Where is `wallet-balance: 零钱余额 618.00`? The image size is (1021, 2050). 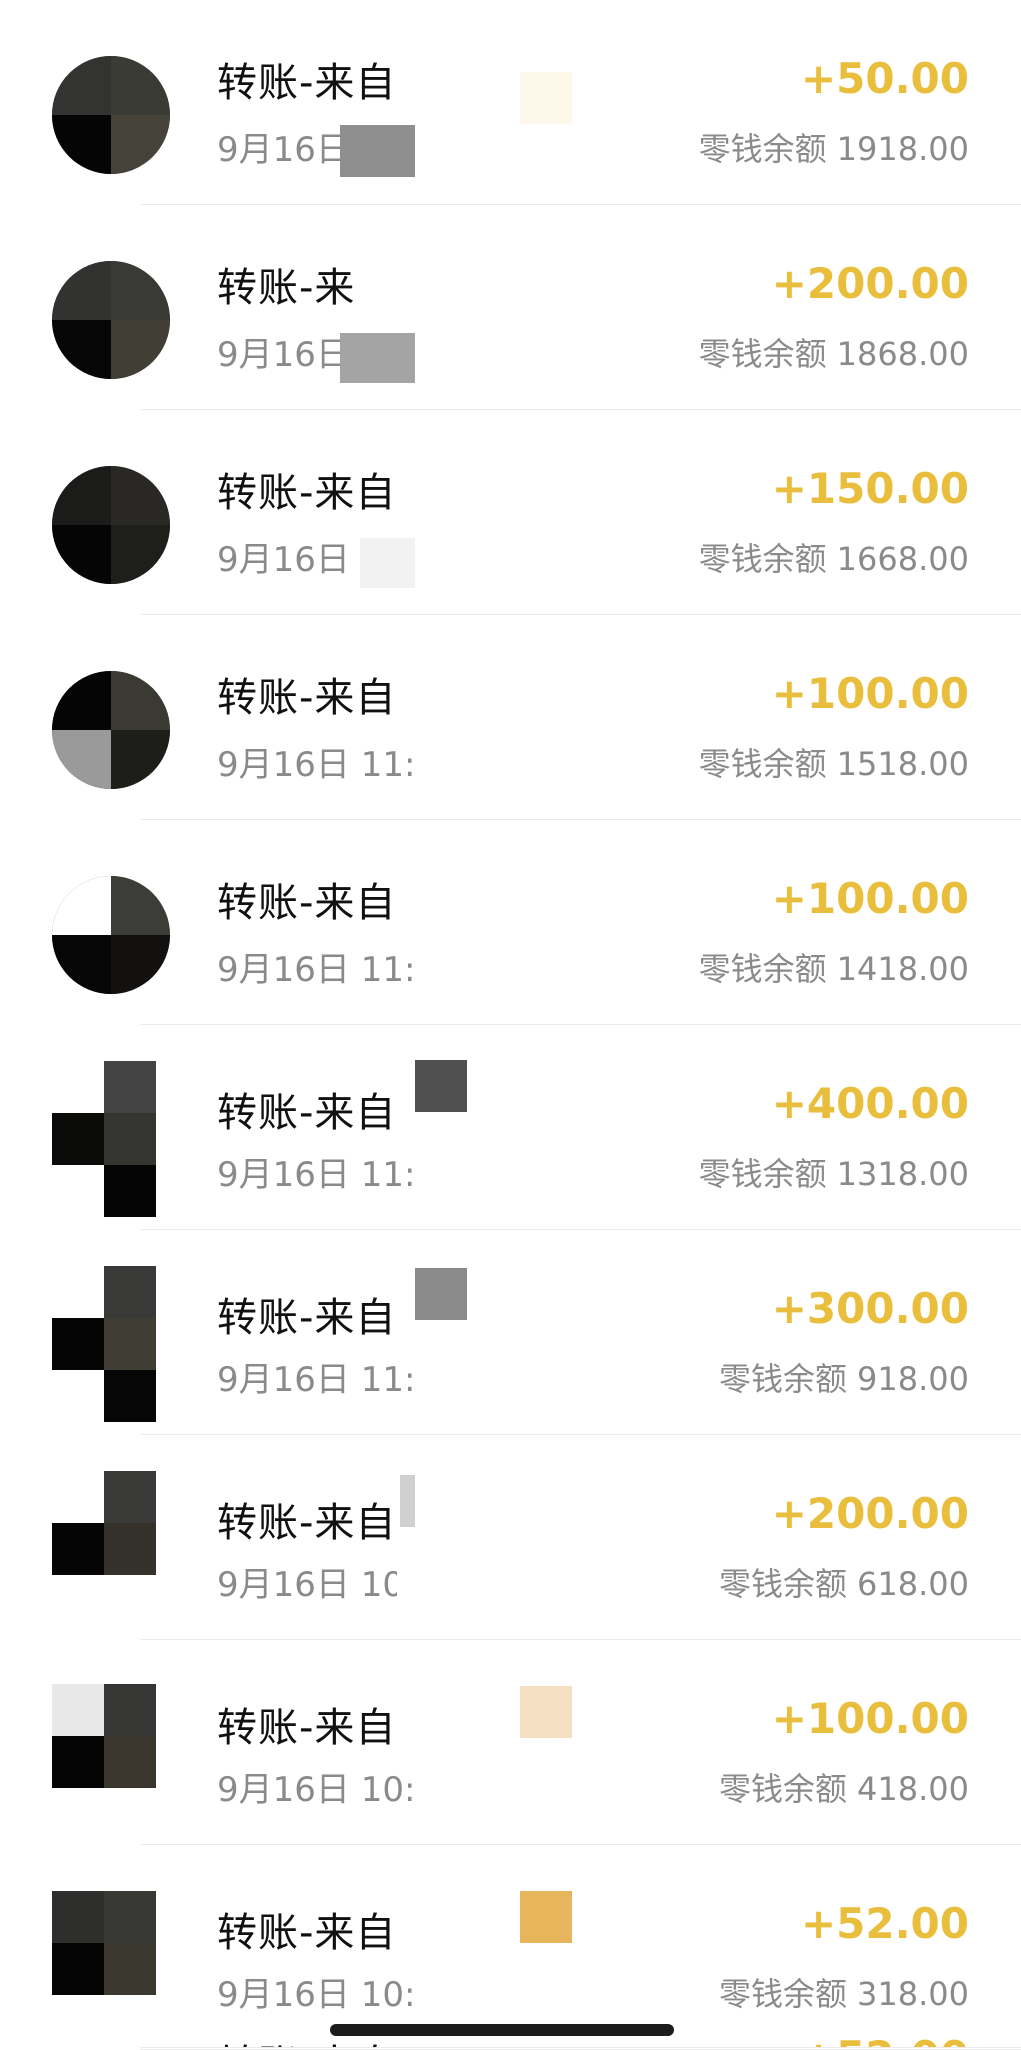 wallet-balance: 零钱余额 618.00 is located at coordinates (844, 1582).